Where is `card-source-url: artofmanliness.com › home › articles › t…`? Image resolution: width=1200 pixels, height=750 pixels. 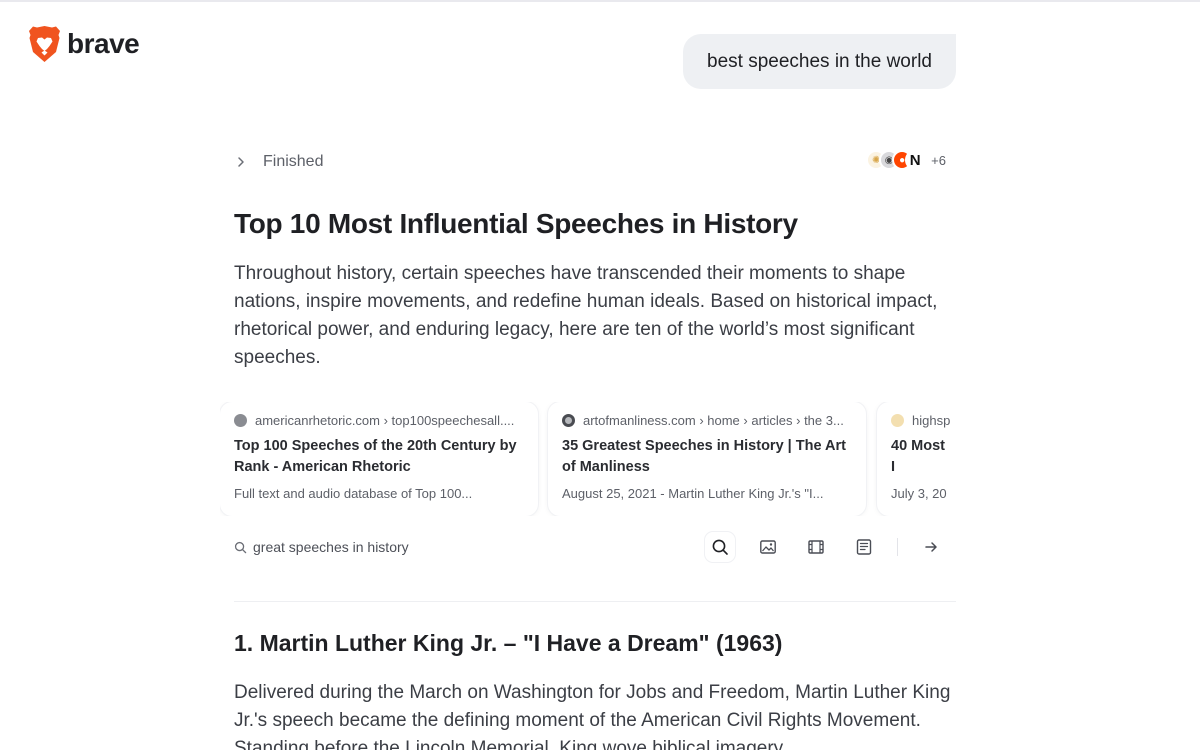 card-source-url: artofmanliness.com › home › articles › t… is located at coordinates (713, 420).